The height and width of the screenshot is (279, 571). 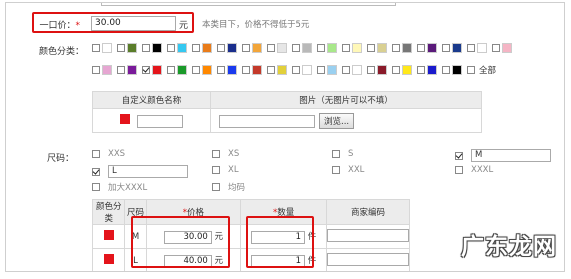 What do you see at coordinates (108, 154) in the screenshot?
I see `size-option: XXS` at bounding box center [108, 154].